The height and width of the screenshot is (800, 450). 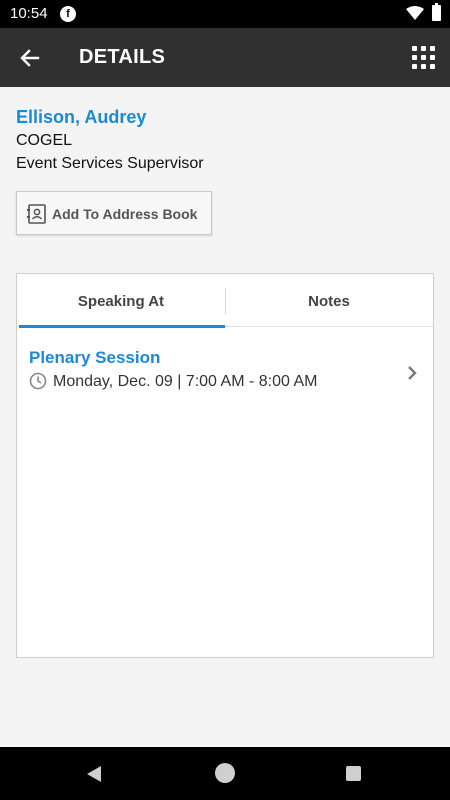 What do you see at coordinates (225, 57) in the screenshot?
I see `app-bar: DETAILS` at bounding box center [225, 57].